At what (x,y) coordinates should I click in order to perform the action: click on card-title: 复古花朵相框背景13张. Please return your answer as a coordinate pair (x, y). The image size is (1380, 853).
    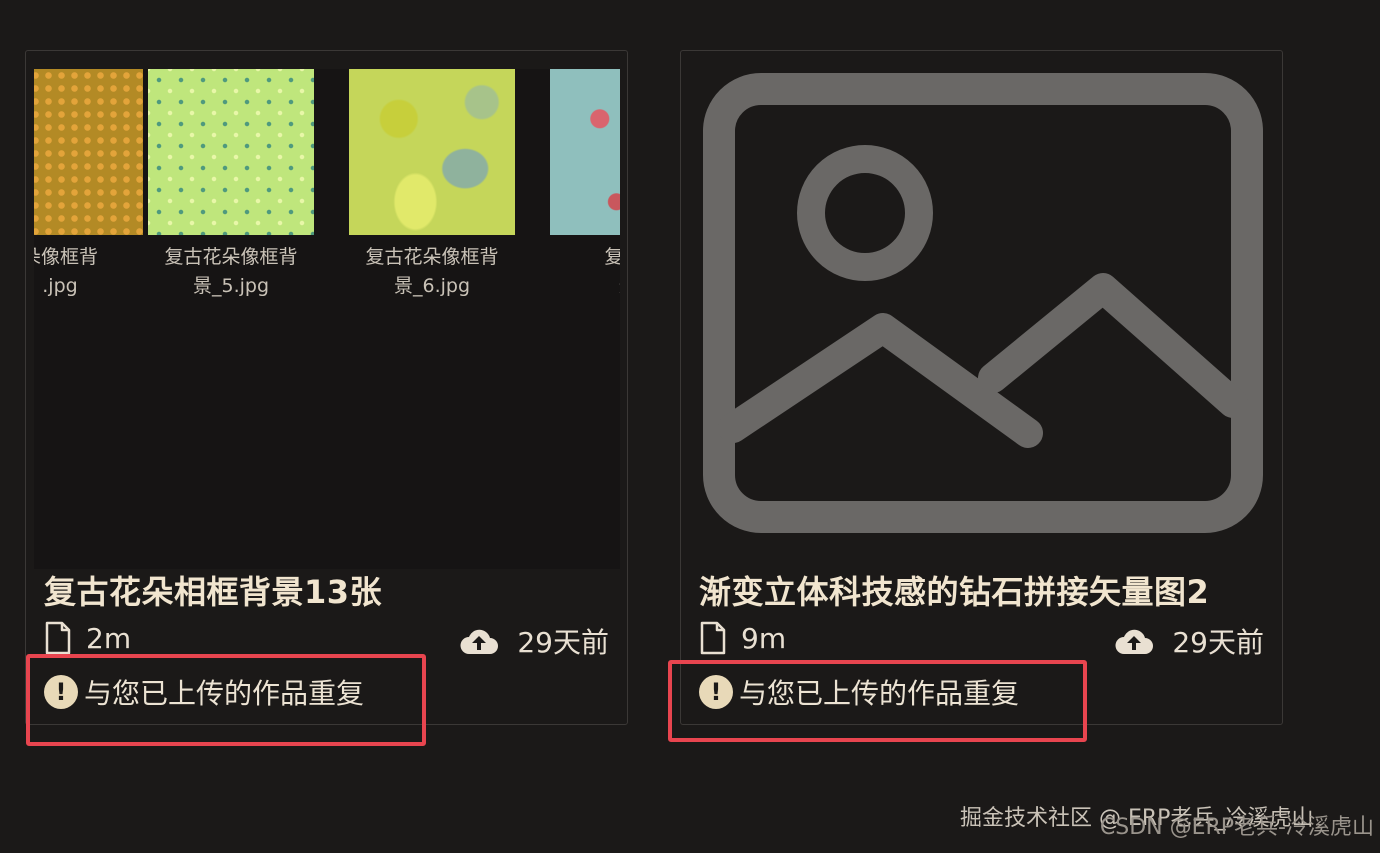
    Looking at the image, I should click on (213, 590).